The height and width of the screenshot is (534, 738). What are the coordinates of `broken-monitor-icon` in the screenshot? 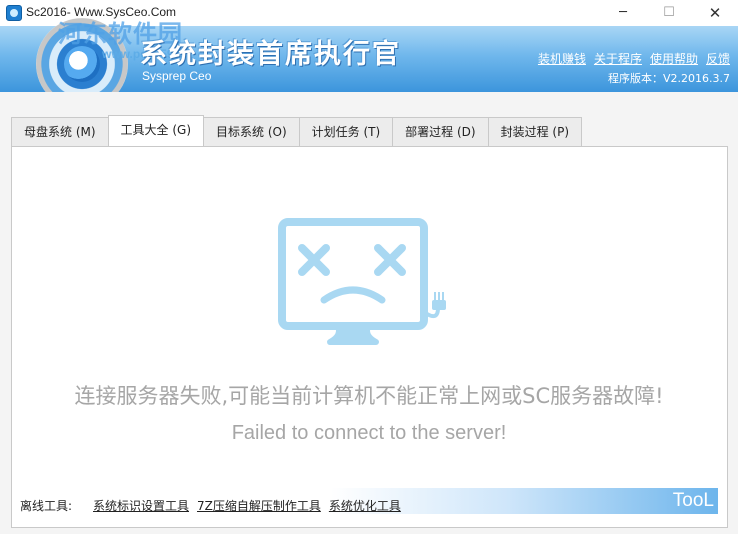 It's located at (362, 281).